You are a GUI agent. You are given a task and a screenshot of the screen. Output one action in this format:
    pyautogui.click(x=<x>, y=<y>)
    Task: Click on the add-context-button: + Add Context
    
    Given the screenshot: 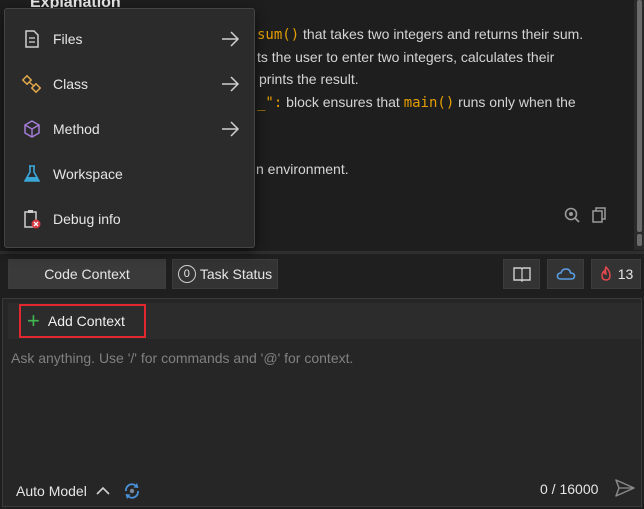 What is the action you would take?
    pyautogui.click(x=82, y=321)
    